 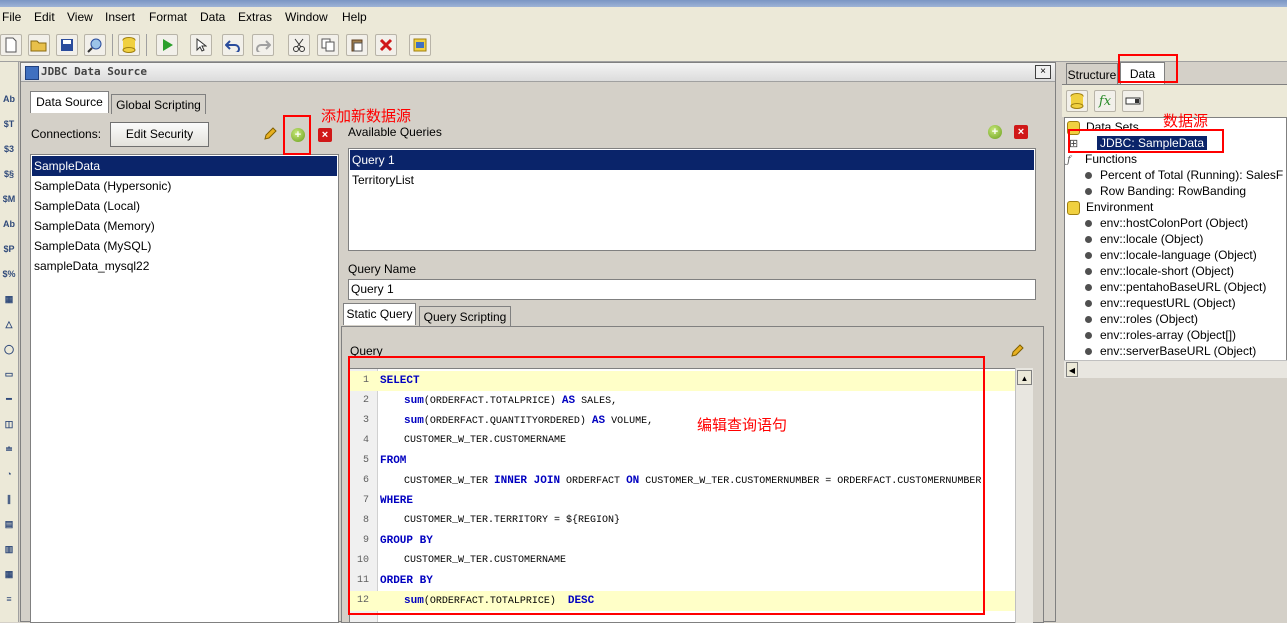 What do you see at coordinates (168, 17) in the screenshot?
I see `menu-format: Format` at bounding box center [168, 17].